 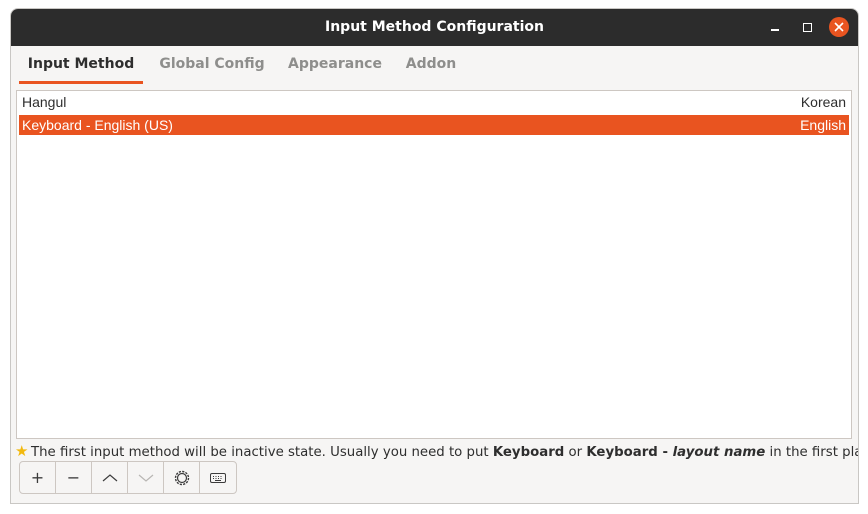 What do you see at coordinates (212, 64) in the screenshot?
I see `tab-global-config: Global Config` at bounding box center [212, 64].